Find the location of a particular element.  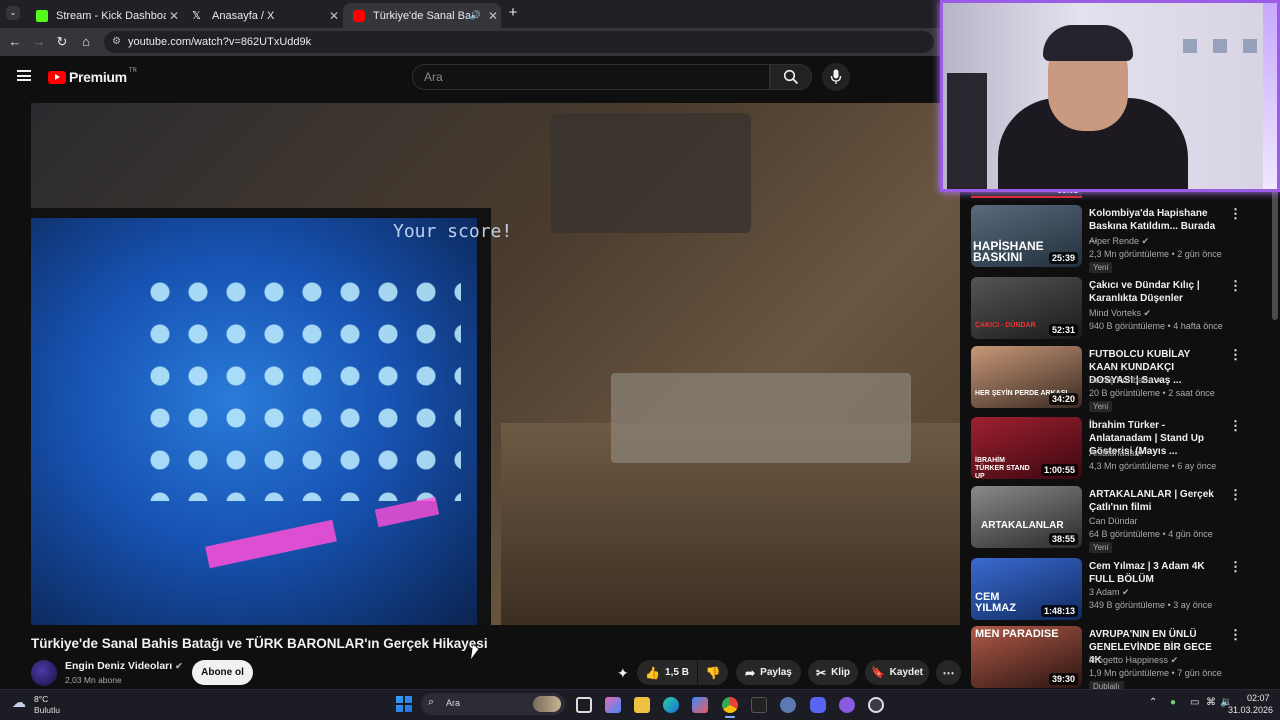

channel-name: Can Dündar is located at coordinates (1113, 521).